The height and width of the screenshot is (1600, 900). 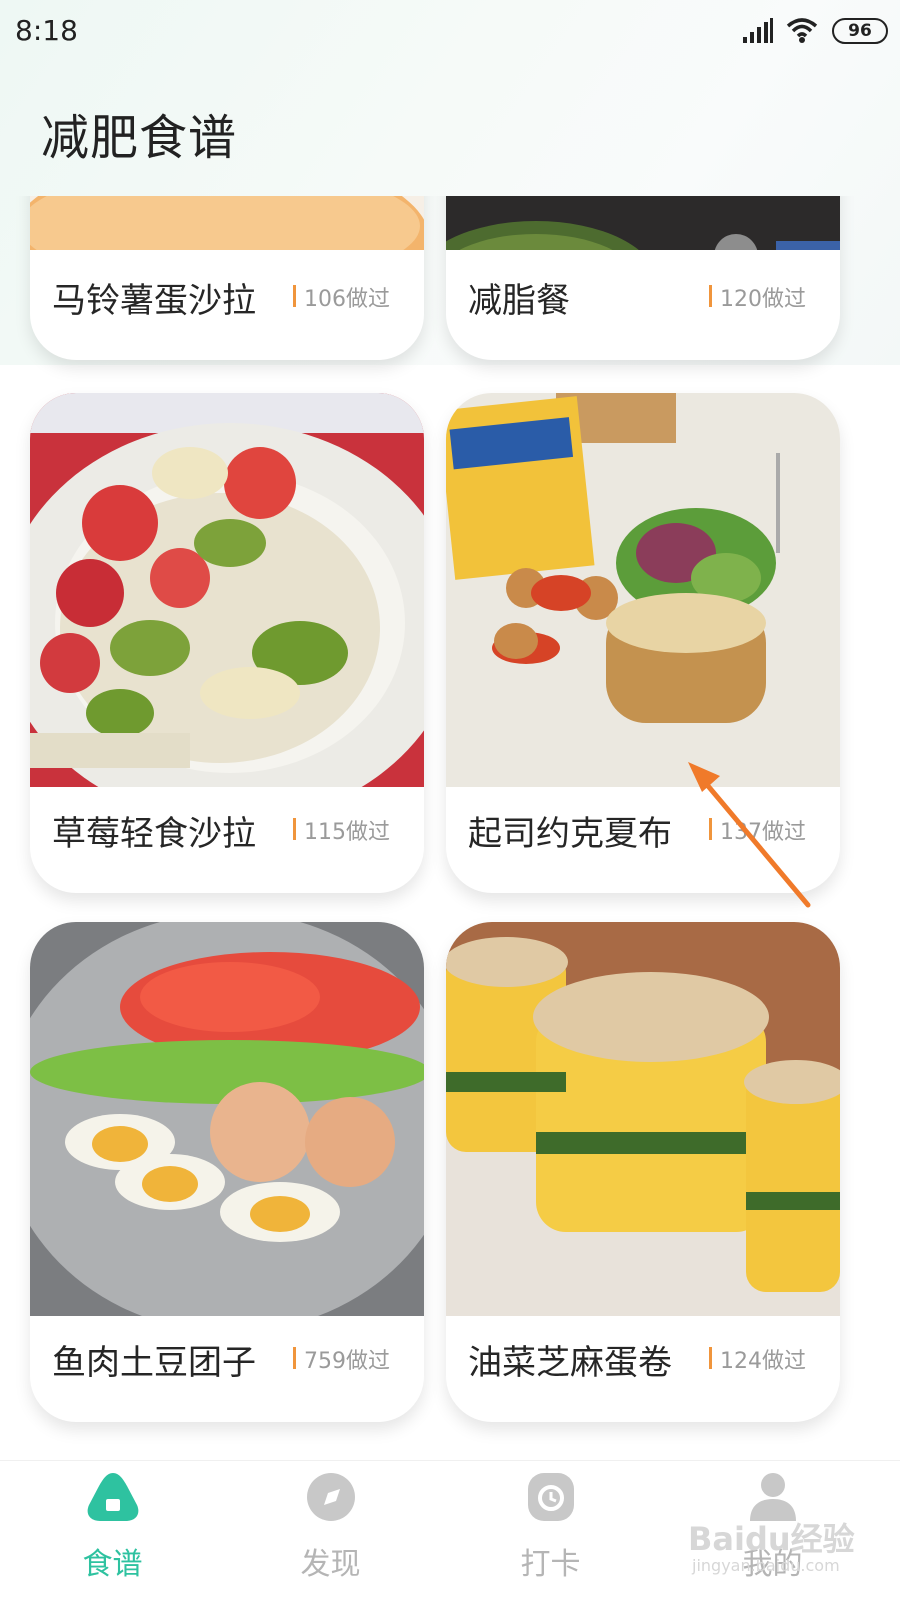 What do you see at coordinates (347, 832) in the screenshot?
I see `recipe-count: 115做过` at bounding box center [347, 832].